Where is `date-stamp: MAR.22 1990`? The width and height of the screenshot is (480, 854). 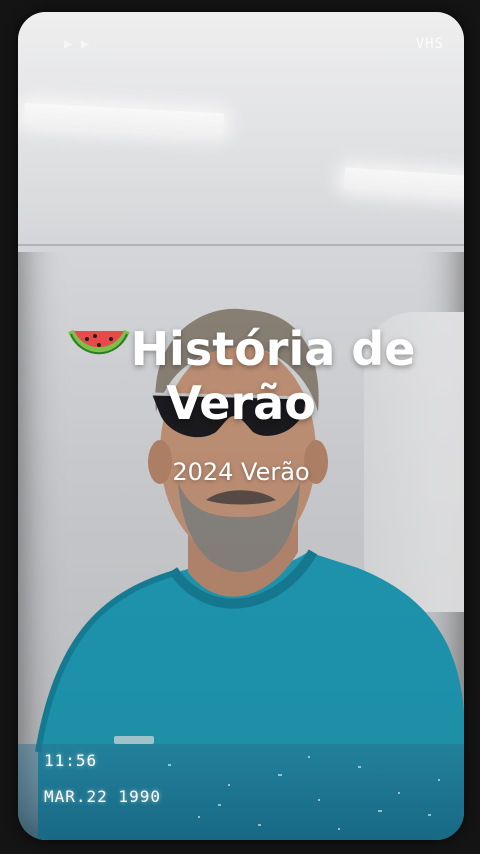
date-stamp: MAR.22 1990 is located at coordinates (102, 796).